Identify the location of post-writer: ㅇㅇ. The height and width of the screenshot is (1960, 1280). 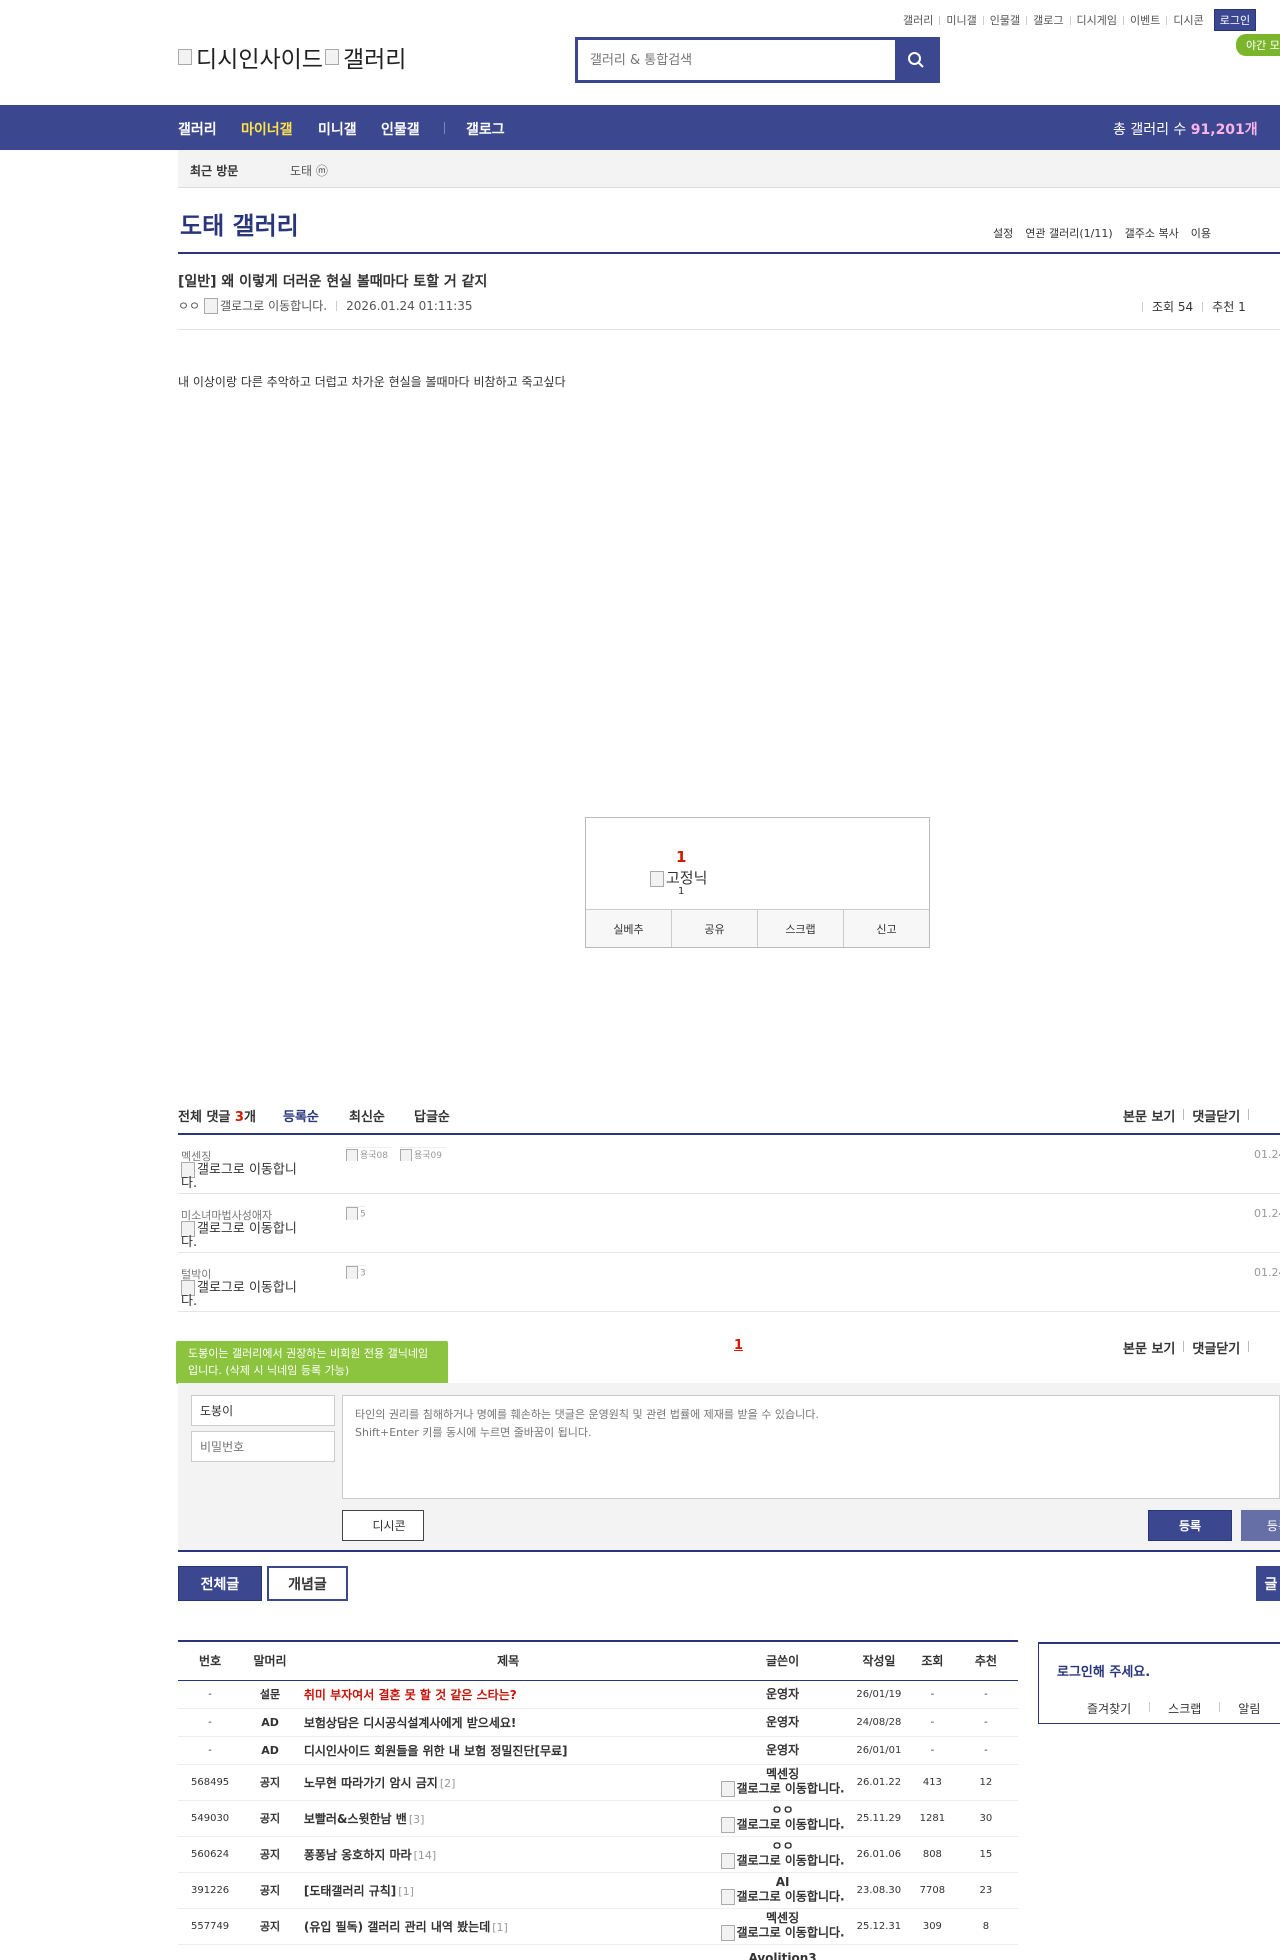
(189, 305).